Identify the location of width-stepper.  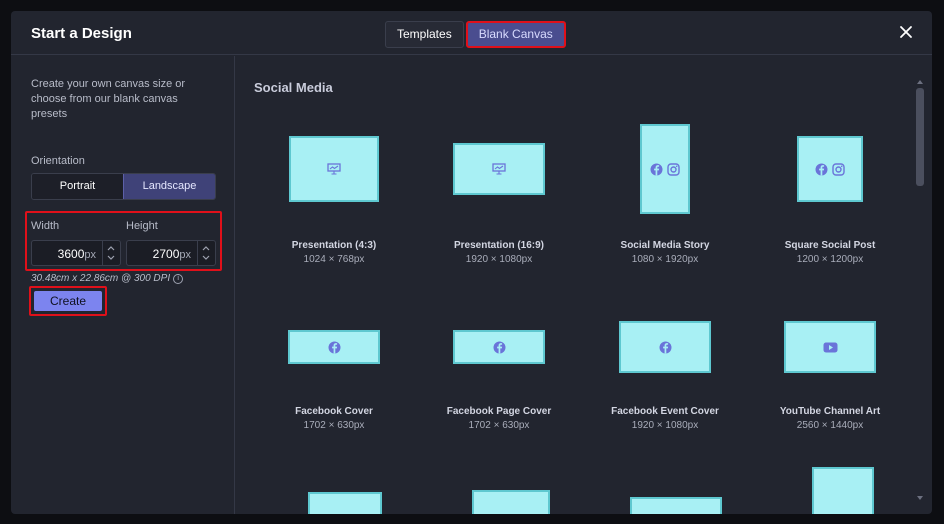
(111, 253).